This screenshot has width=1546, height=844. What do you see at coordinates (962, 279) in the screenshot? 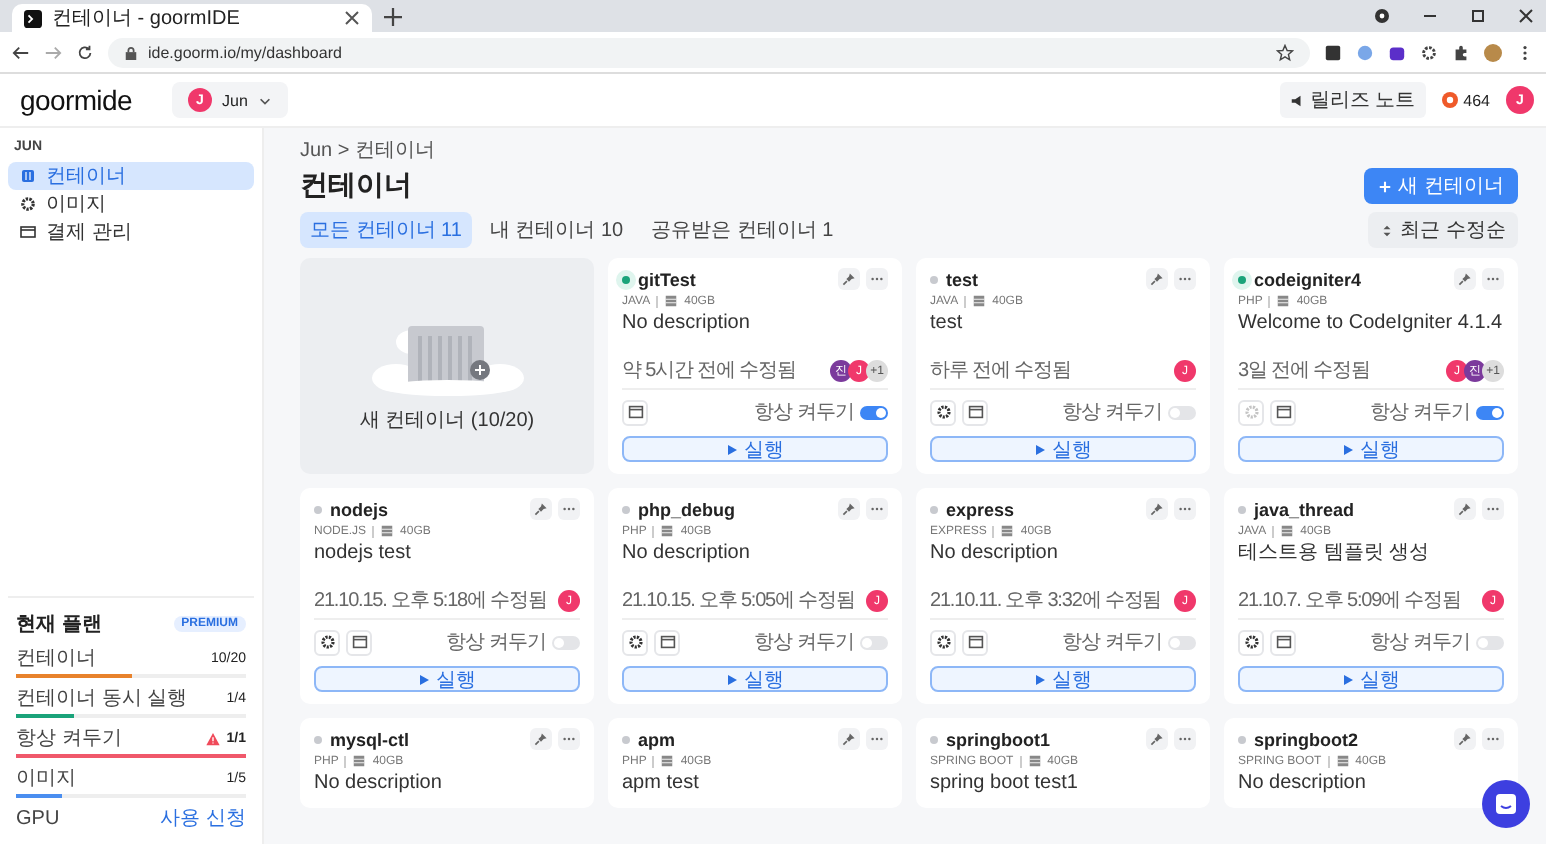
I see `container-name: test` at bounding box center [962, 279].